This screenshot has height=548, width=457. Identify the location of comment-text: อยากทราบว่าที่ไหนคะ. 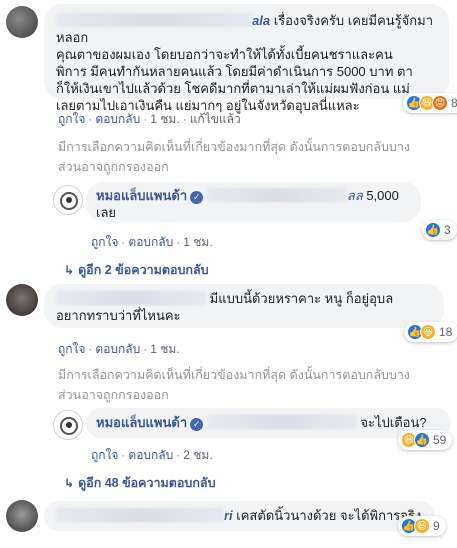
(118, 315).